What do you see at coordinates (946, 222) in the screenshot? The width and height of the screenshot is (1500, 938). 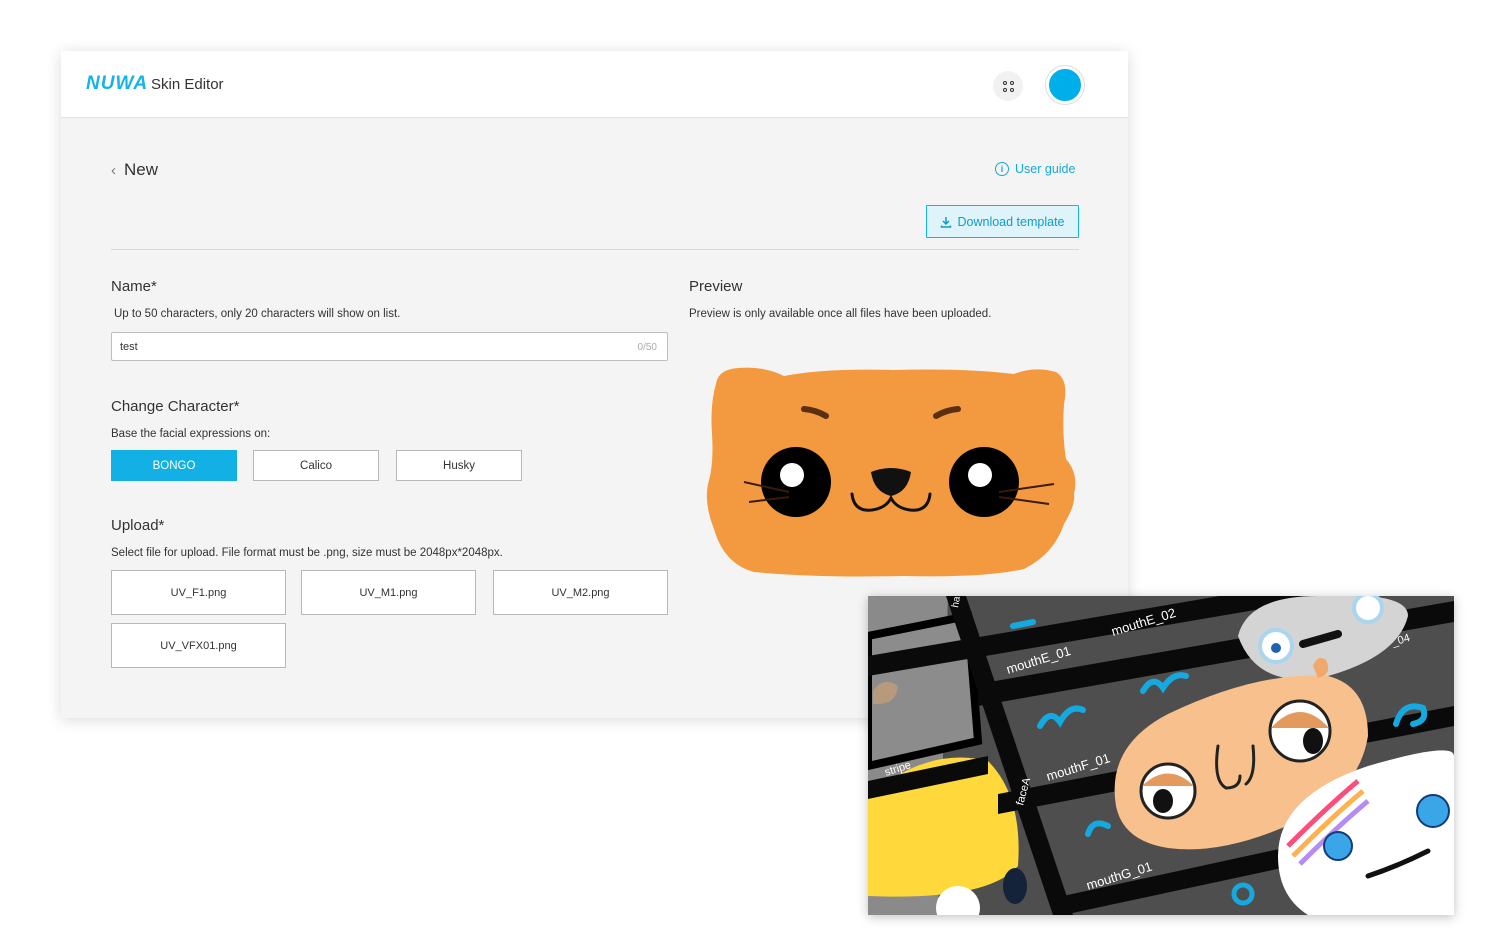 I see `download-icon` at bounding box center [946, 222].